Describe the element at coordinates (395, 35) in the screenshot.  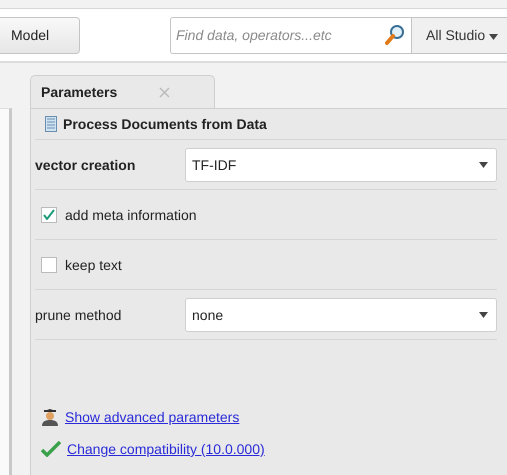
I see `search-icon` at that location.